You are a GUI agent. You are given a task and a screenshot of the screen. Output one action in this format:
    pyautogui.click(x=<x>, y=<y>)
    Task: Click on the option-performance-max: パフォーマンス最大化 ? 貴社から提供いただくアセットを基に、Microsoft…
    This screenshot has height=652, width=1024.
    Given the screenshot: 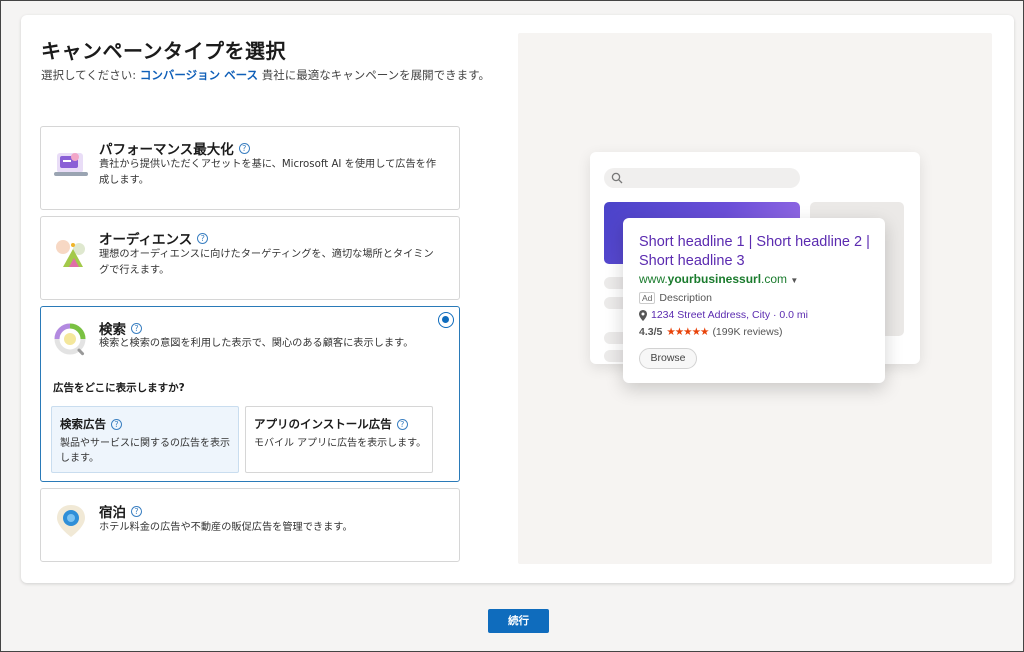 What is the action you would take?
    pyautogui.click(x=250, y=168)
    